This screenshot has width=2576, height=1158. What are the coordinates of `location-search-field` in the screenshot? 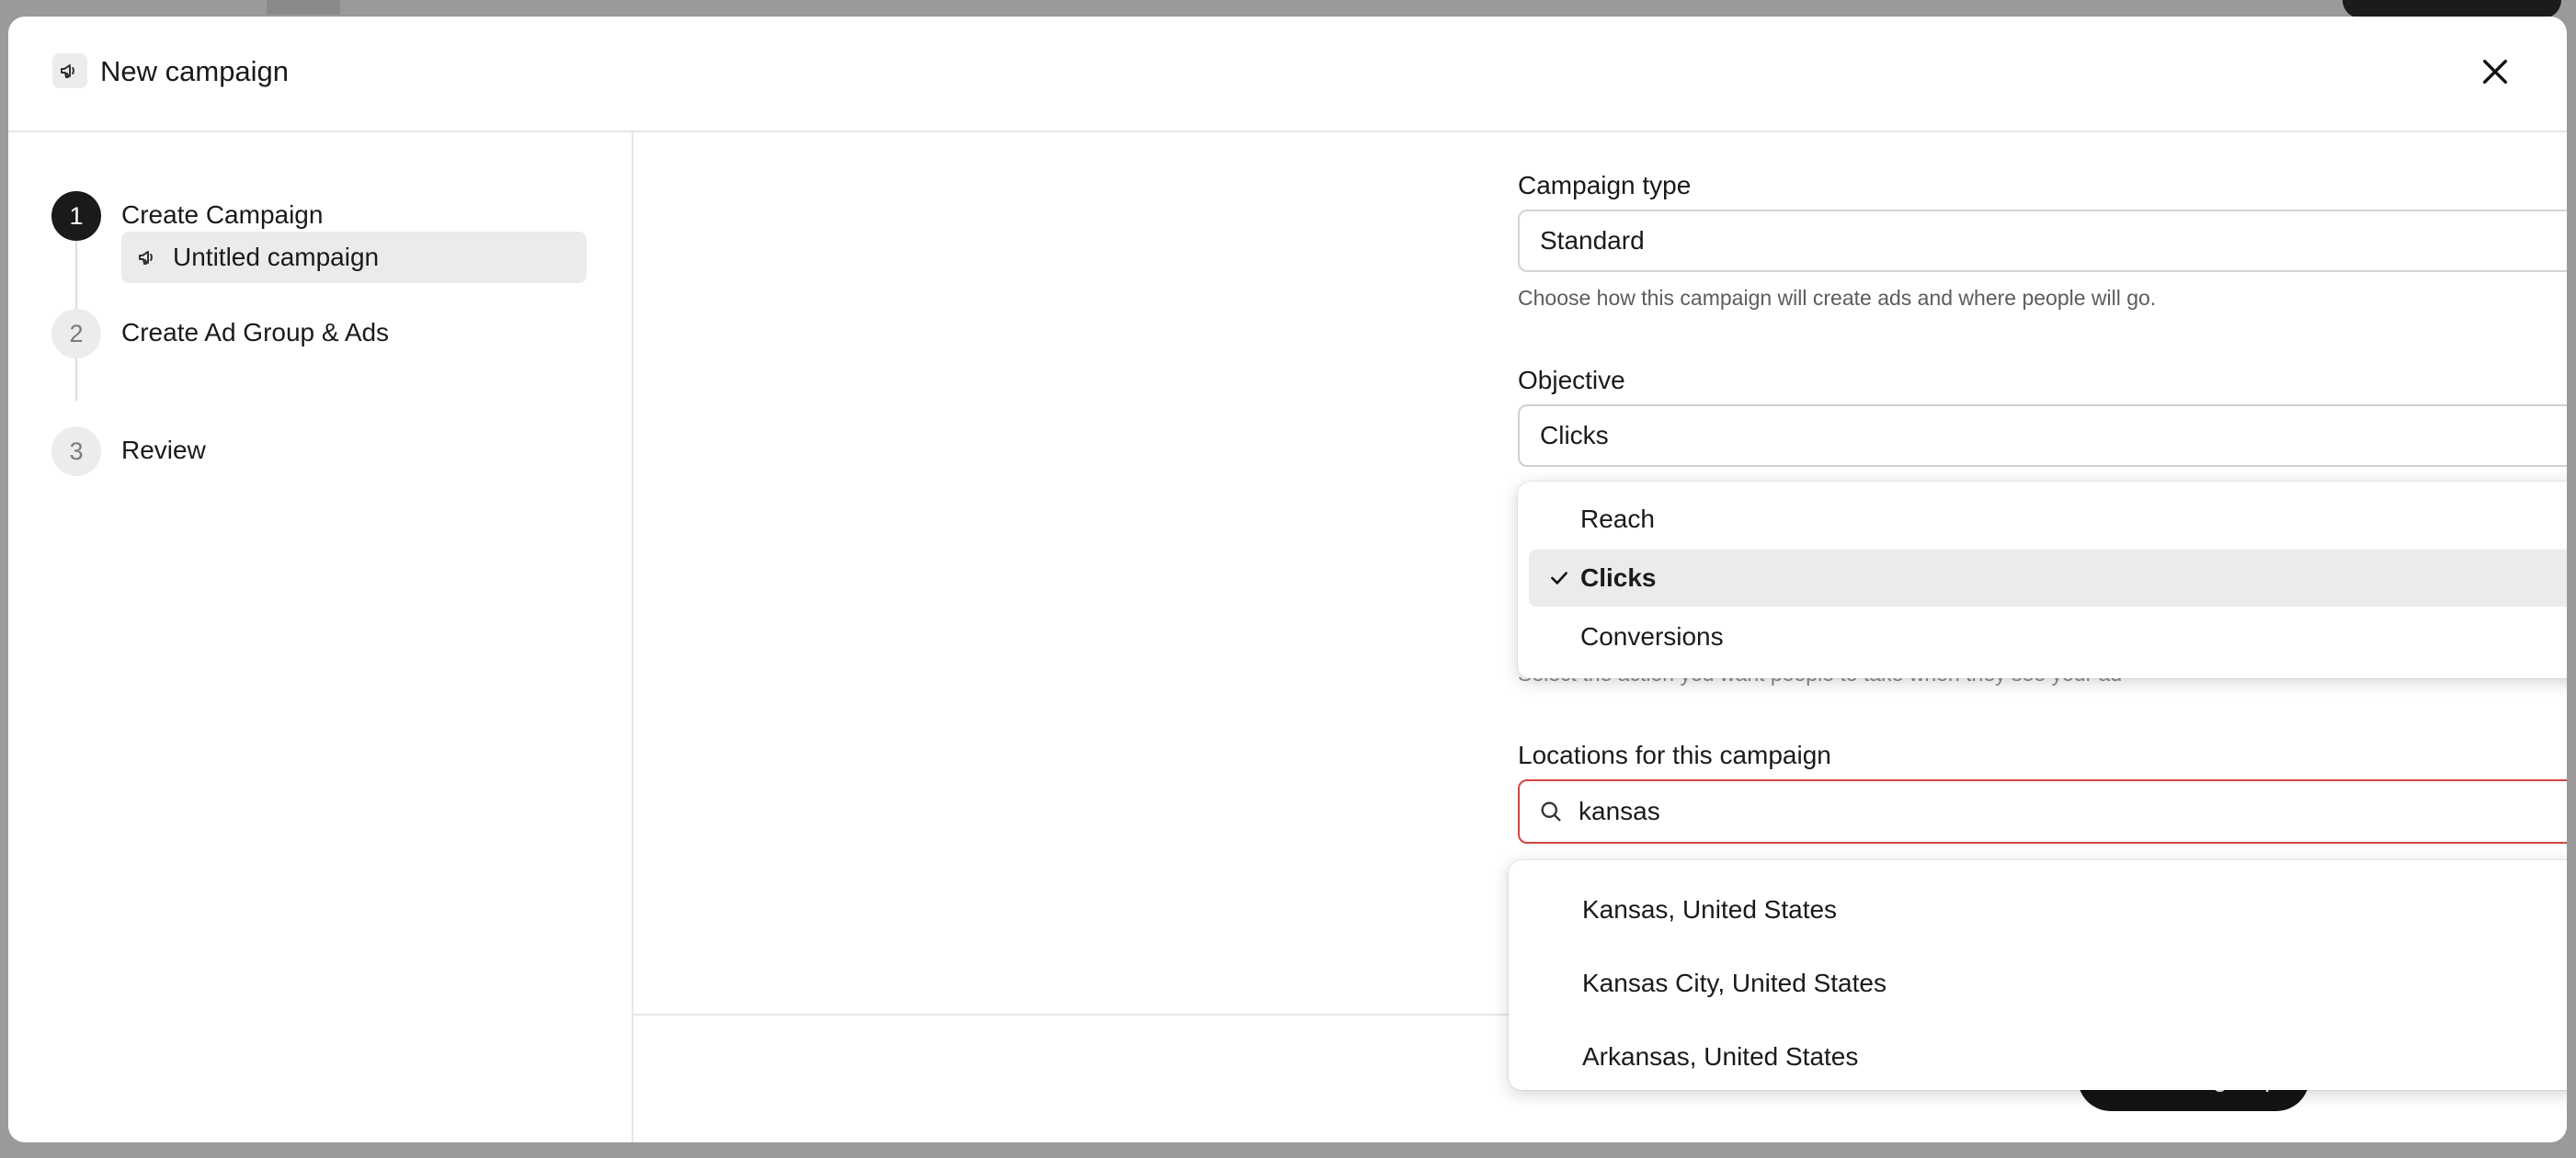 It's located at (2042, 812).